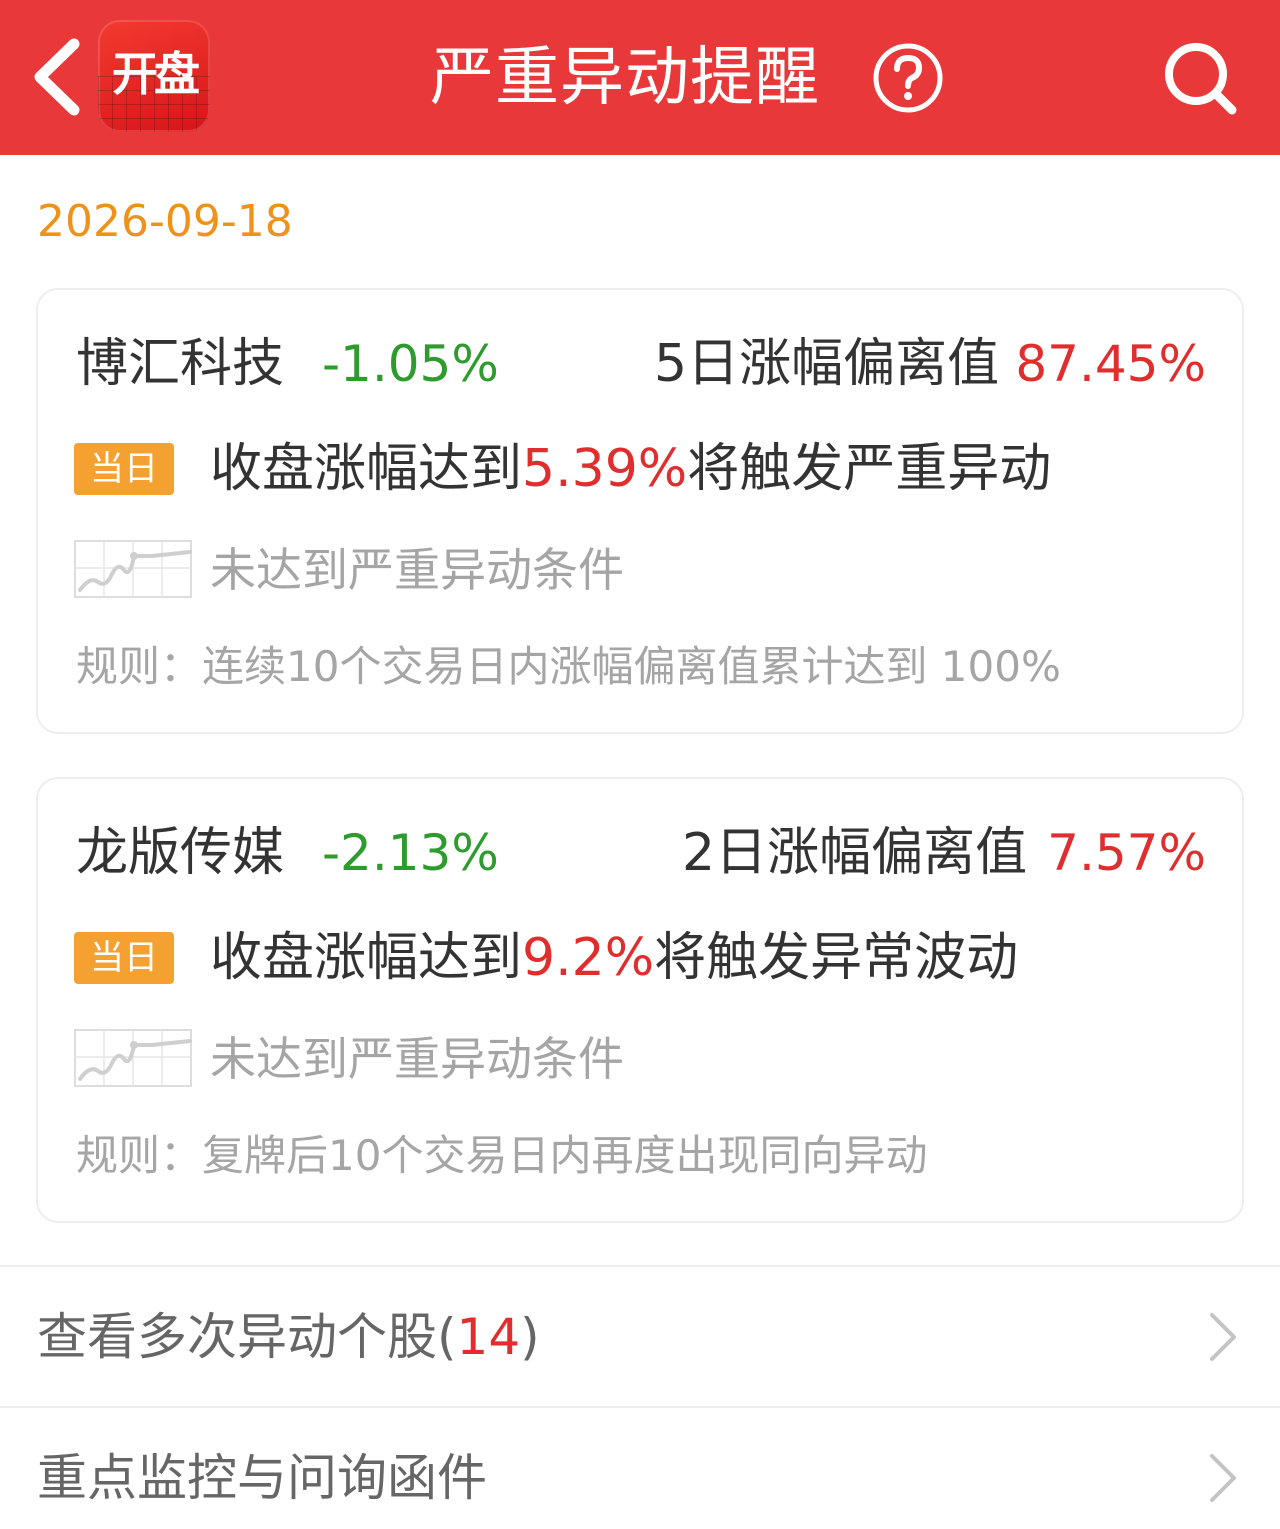 The width and height of the screenshot is (1280, 1529). I want to click on multiple-alerts-text: 查看多次异动个股(, so click(247, 1337).